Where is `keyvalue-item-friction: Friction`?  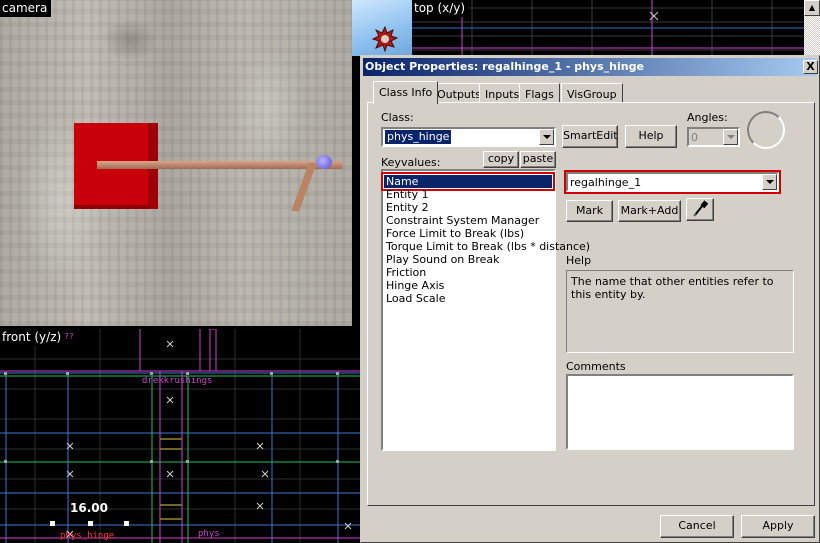
keyvalue-item-friction: Friction is located at coordinates (406, 272).